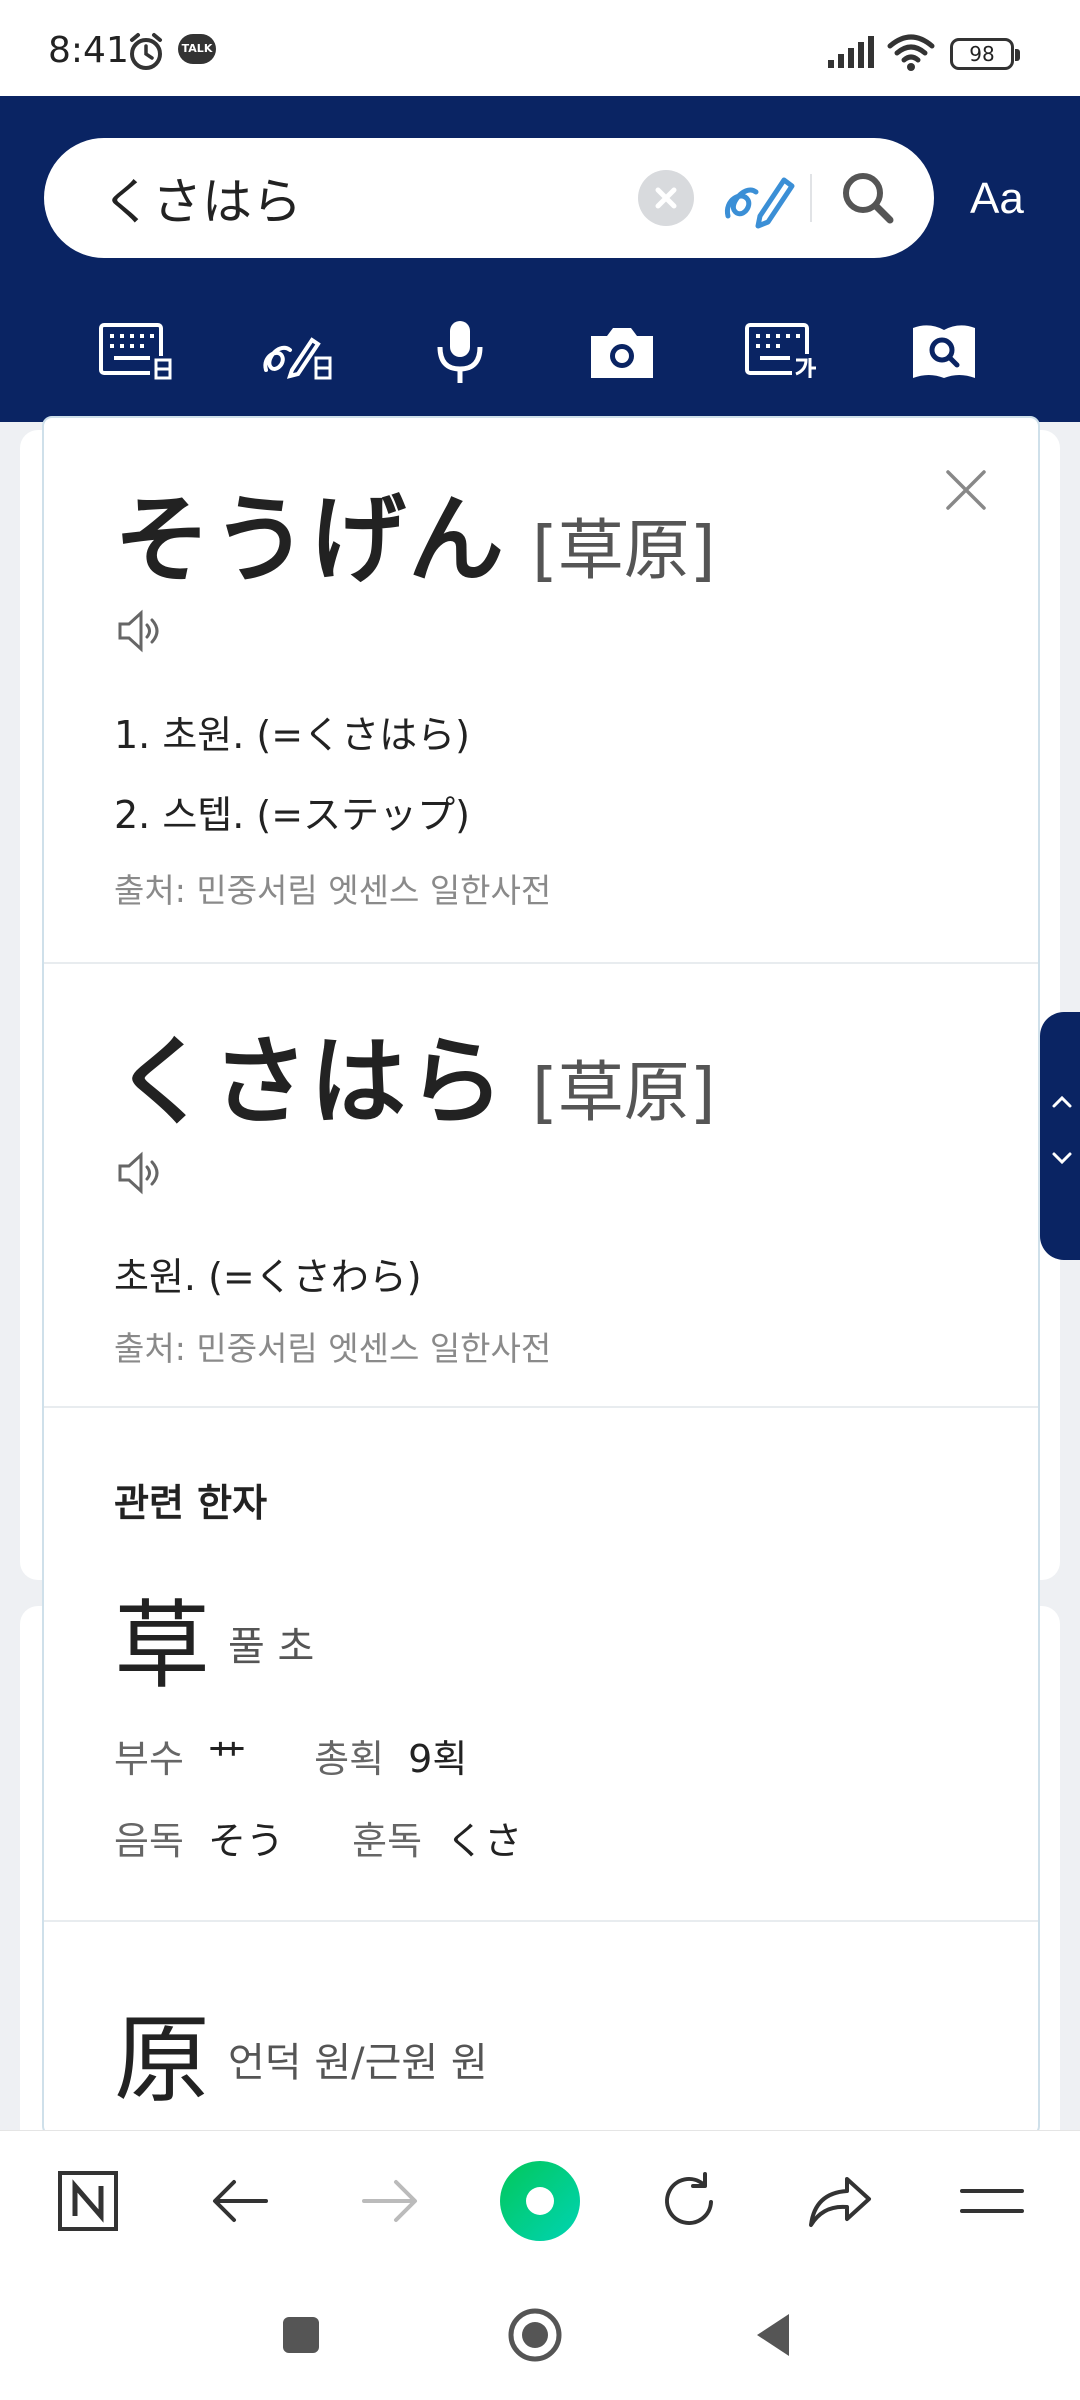 Image resolution: width=1080 pixels, height=2400 pixels. I want to click on kanji-meaning: 언덕 원/근원 원, so click(358, 2063).